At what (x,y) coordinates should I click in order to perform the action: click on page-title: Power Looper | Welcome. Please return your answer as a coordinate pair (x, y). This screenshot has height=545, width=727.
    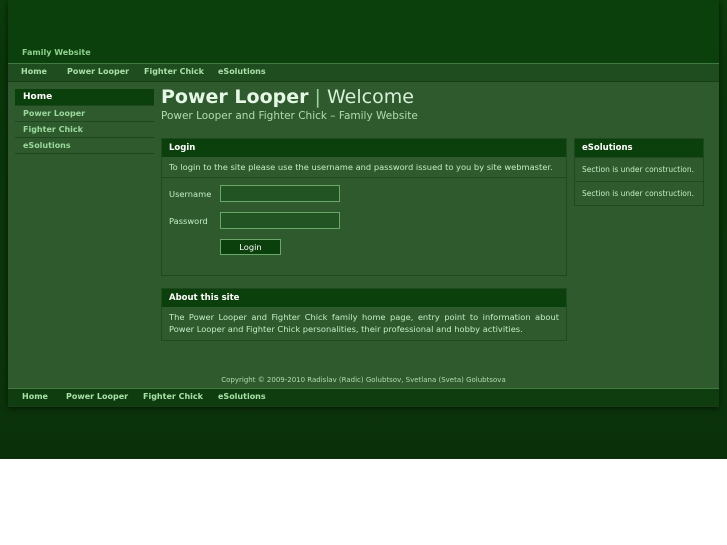
    Looking at the image, I should click on (287, 97).